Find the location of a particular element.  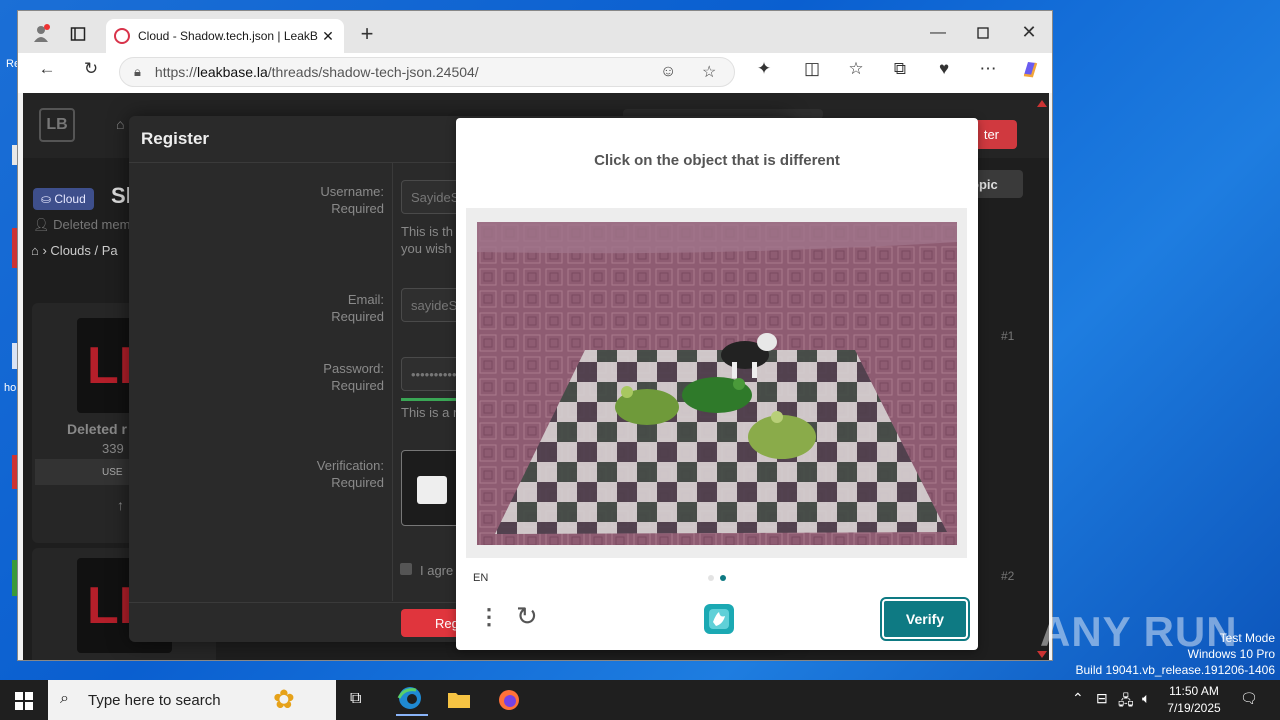

post-number: #1 is located at coordinates (1007, 336).